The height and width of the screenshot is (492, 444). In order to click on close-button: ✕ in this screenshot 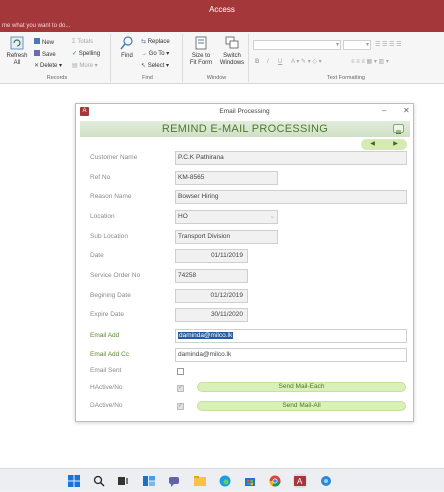, I will do `click(406, 110)`.